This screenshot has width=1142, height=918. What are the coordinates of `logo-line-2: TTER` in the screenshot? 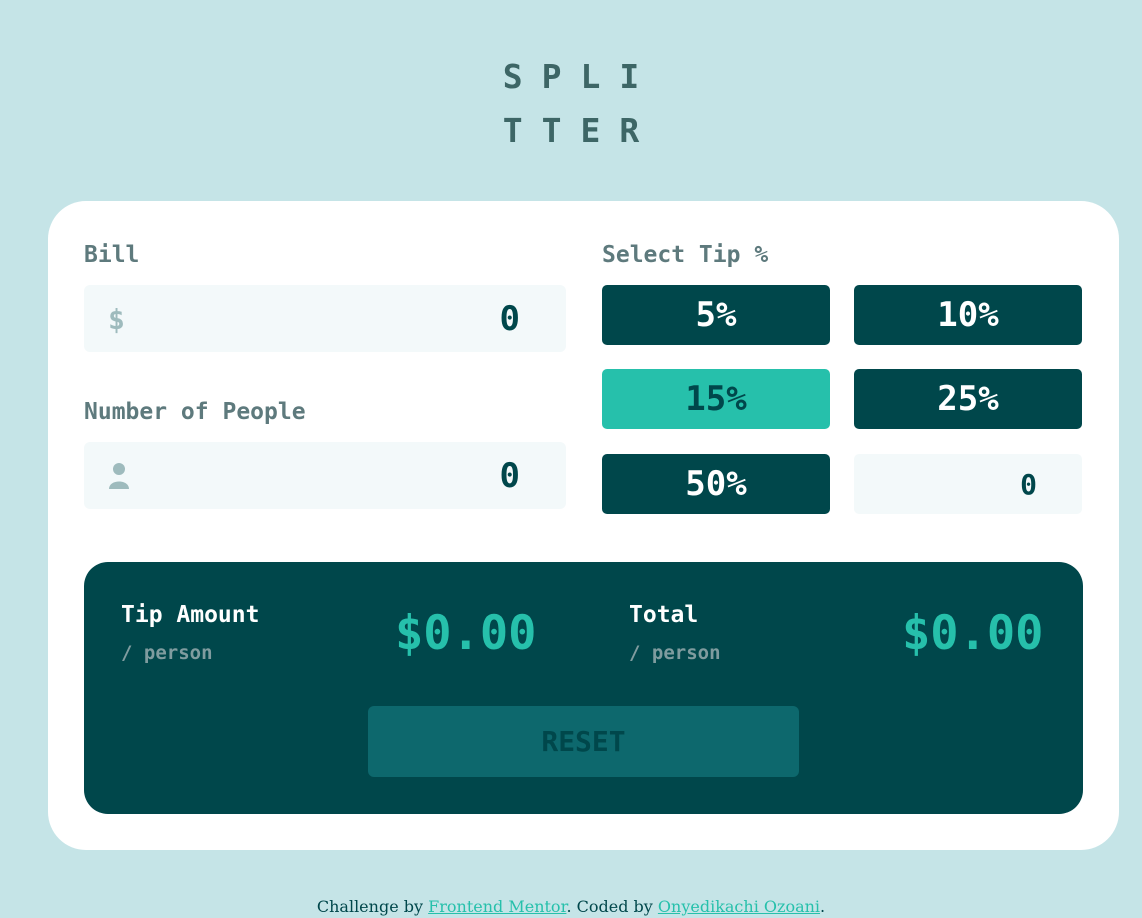 It's located at (580, 130).